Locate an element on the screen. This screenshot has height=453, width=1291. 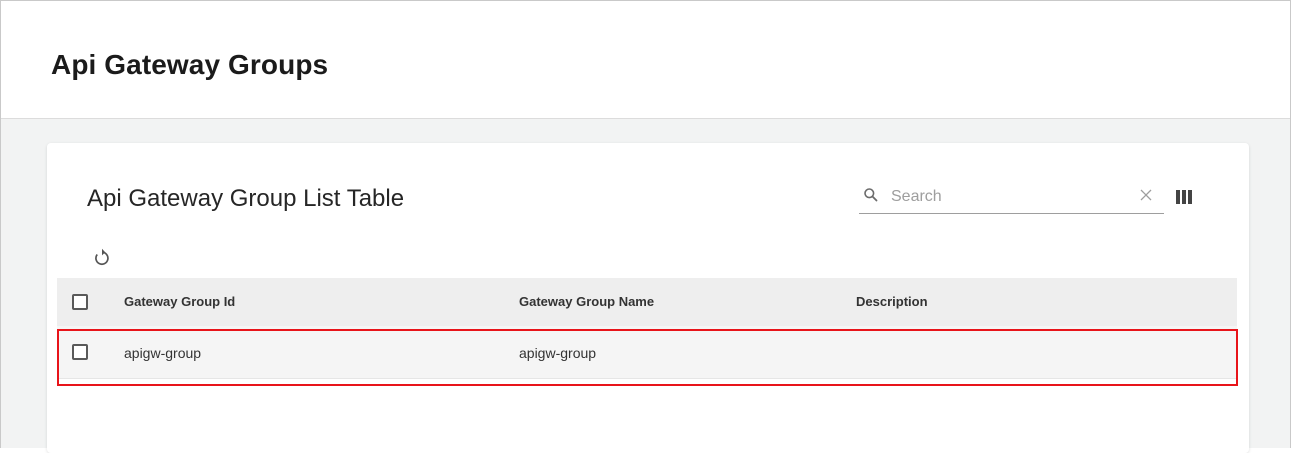
row-checkbox is located at coordinates (80, 352).